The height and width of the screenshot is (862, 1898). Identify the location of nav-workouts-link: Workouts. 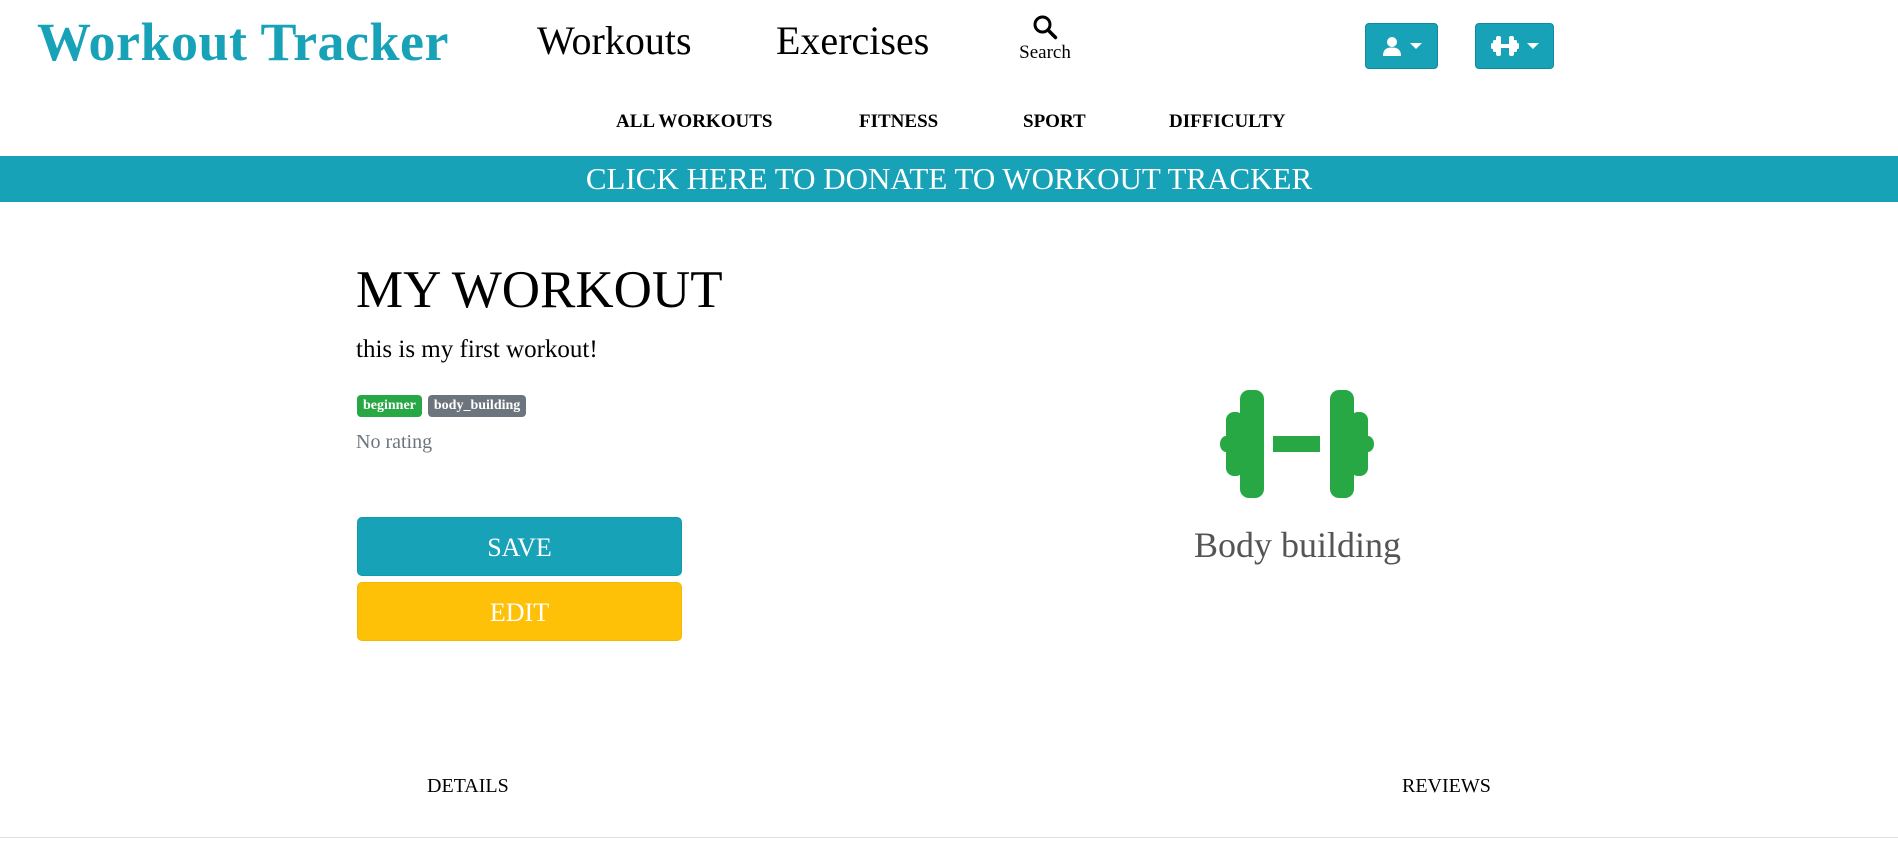
(614, 41).